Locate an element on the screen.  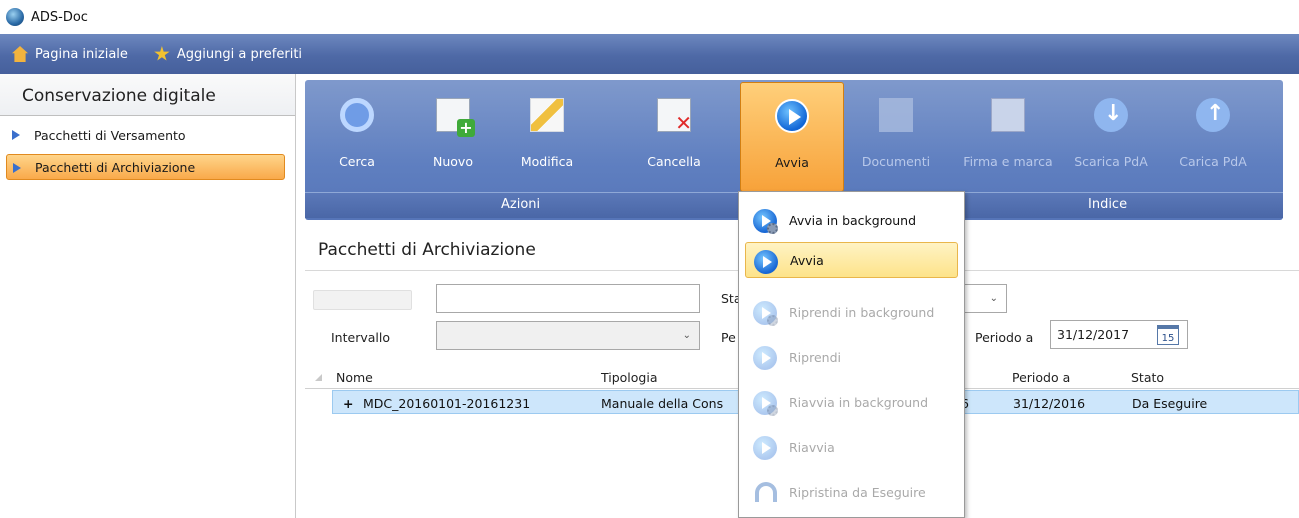
refresh-search-icon is located at coordinates (357, 115).